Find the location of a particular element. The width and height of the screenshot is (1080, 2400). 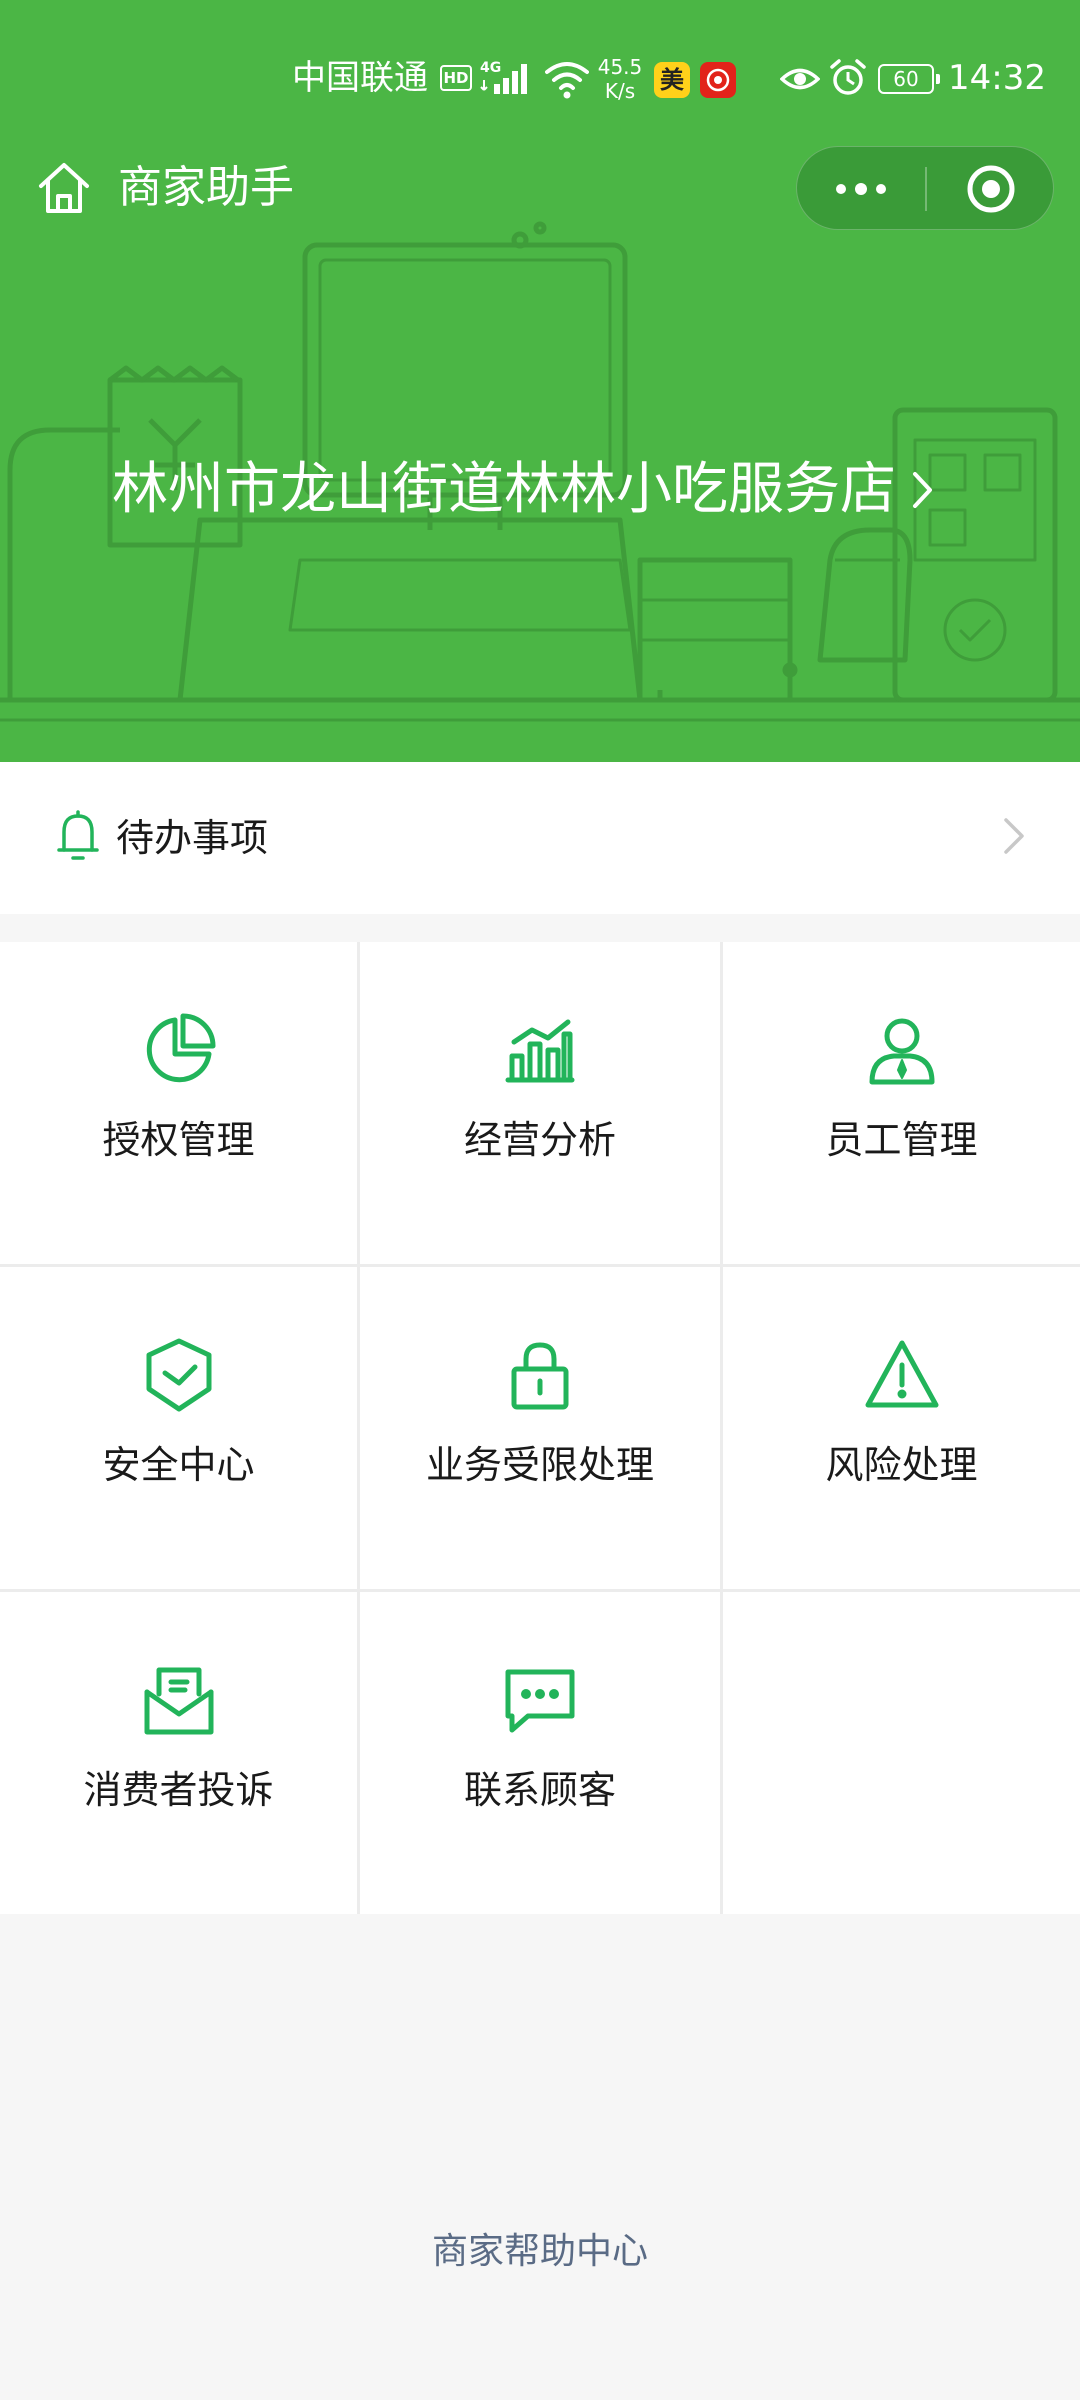

meituan-app-icon: 美 is located at coordinates (672, 80).